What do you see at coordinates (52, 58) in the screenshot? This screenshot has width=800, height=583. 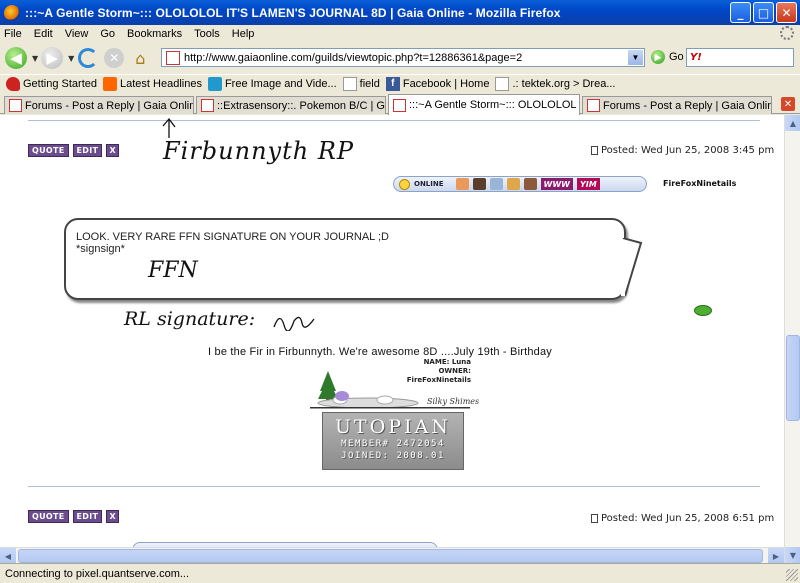 I see `forward-button: ▶` at bounding box center [52, 58].